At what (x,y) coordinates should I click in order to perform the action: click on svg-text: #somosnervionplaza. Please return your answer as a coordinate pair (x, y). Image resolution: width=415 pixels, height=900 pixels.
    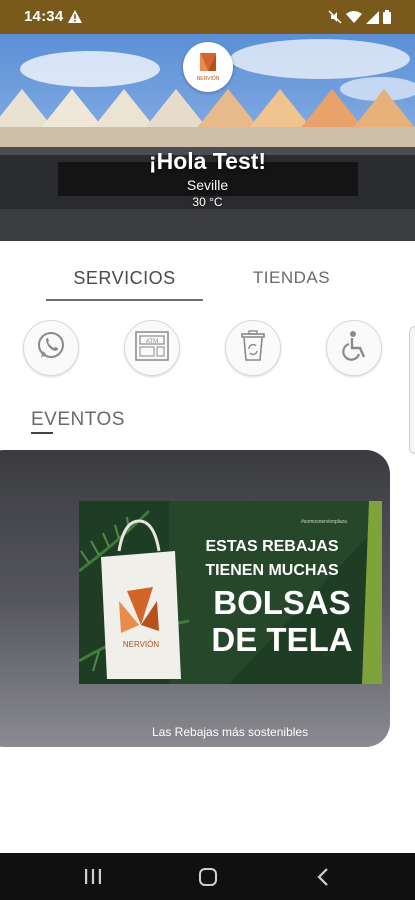
    Looking at the image, I should click on (324, 522).